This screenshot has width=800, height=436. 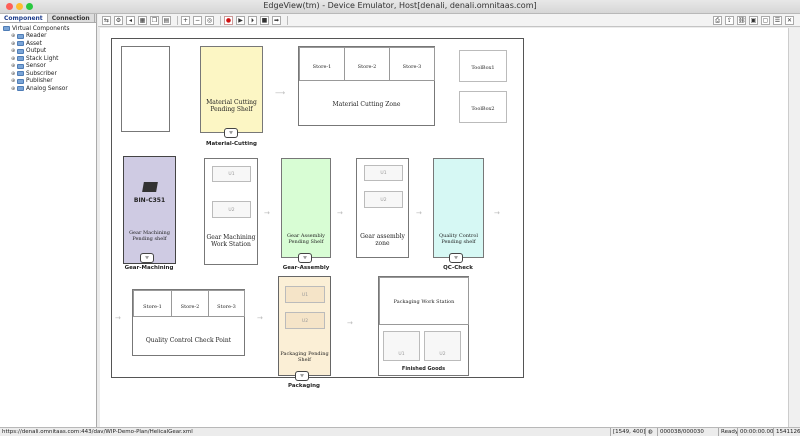 What do you see at coordinates (306, 208) in the screenshot?
I see `gear-assembly-shelf: Gear Assembly Pending Shelf` at bounding box center [306, 208].